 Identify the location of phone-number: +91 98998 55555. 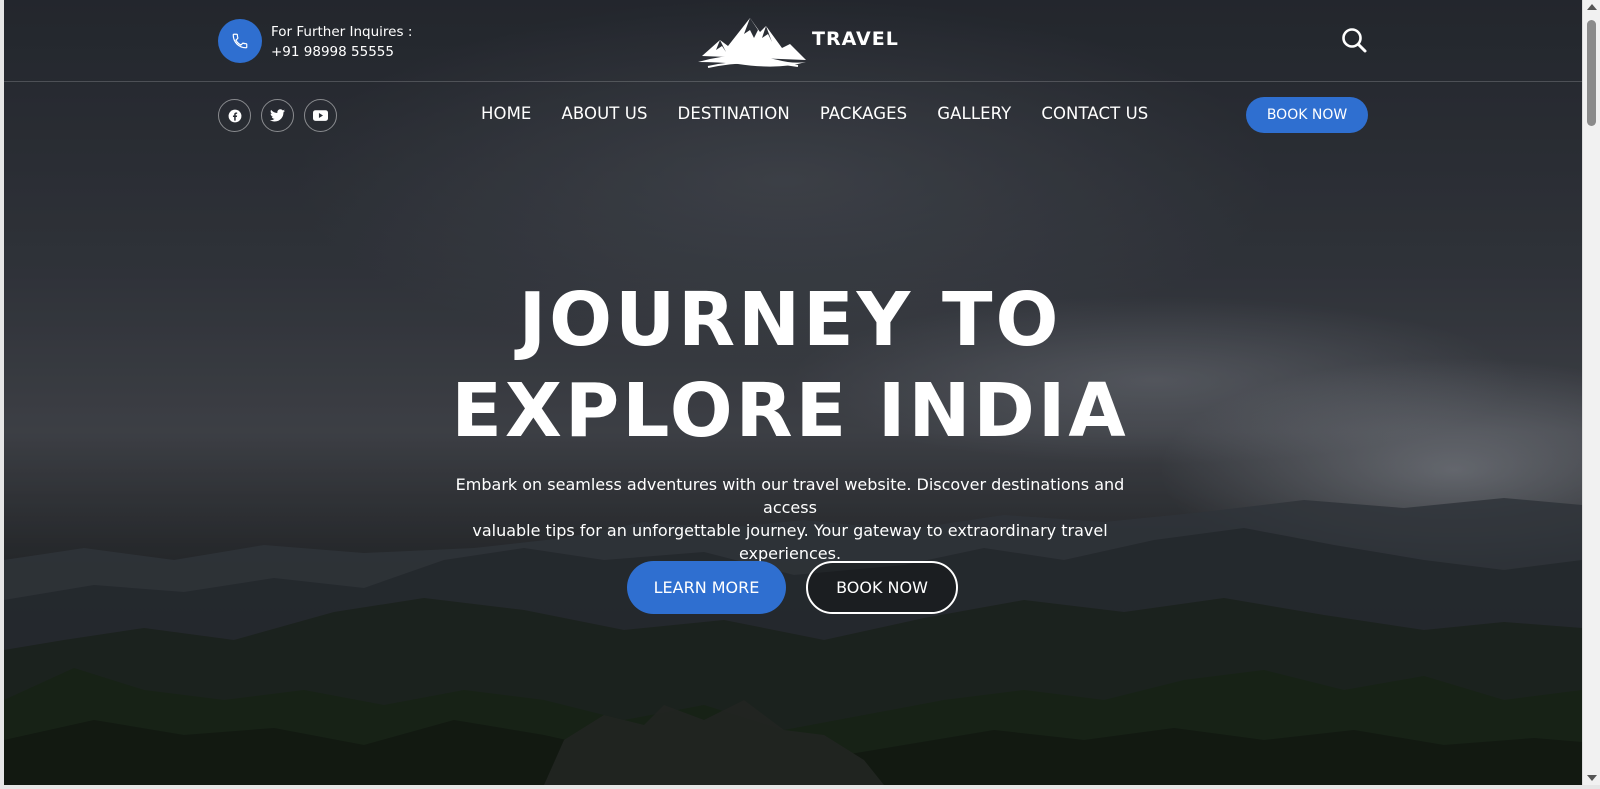
(341, 52).